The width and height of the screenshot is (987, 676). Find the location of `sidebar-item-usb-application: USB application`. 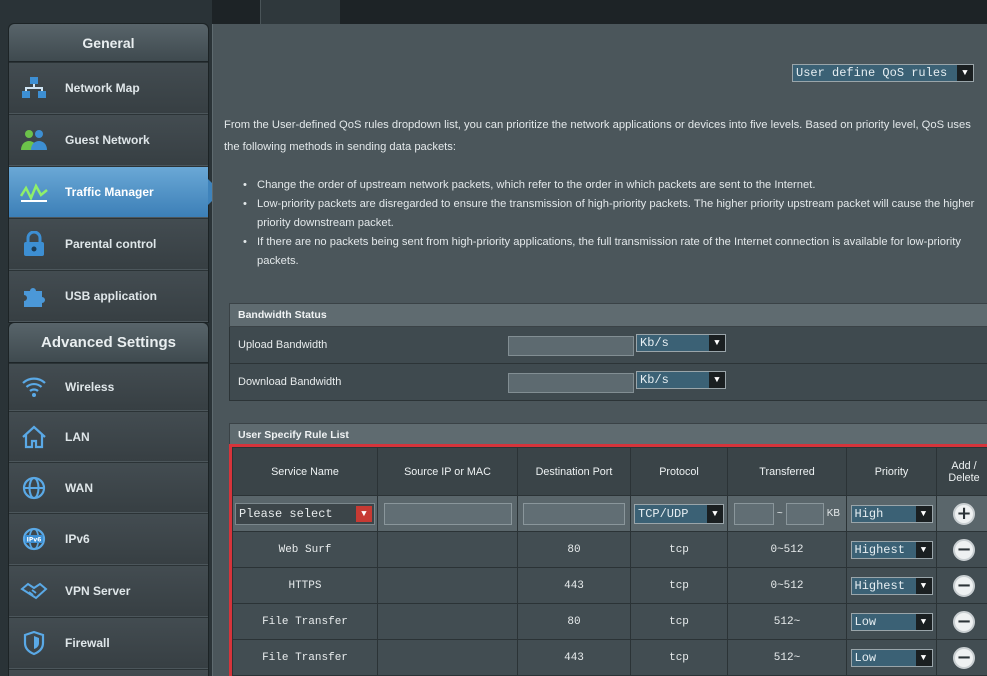

sidebar-item-usb-application: USB application is located at coordinates (108, 296).